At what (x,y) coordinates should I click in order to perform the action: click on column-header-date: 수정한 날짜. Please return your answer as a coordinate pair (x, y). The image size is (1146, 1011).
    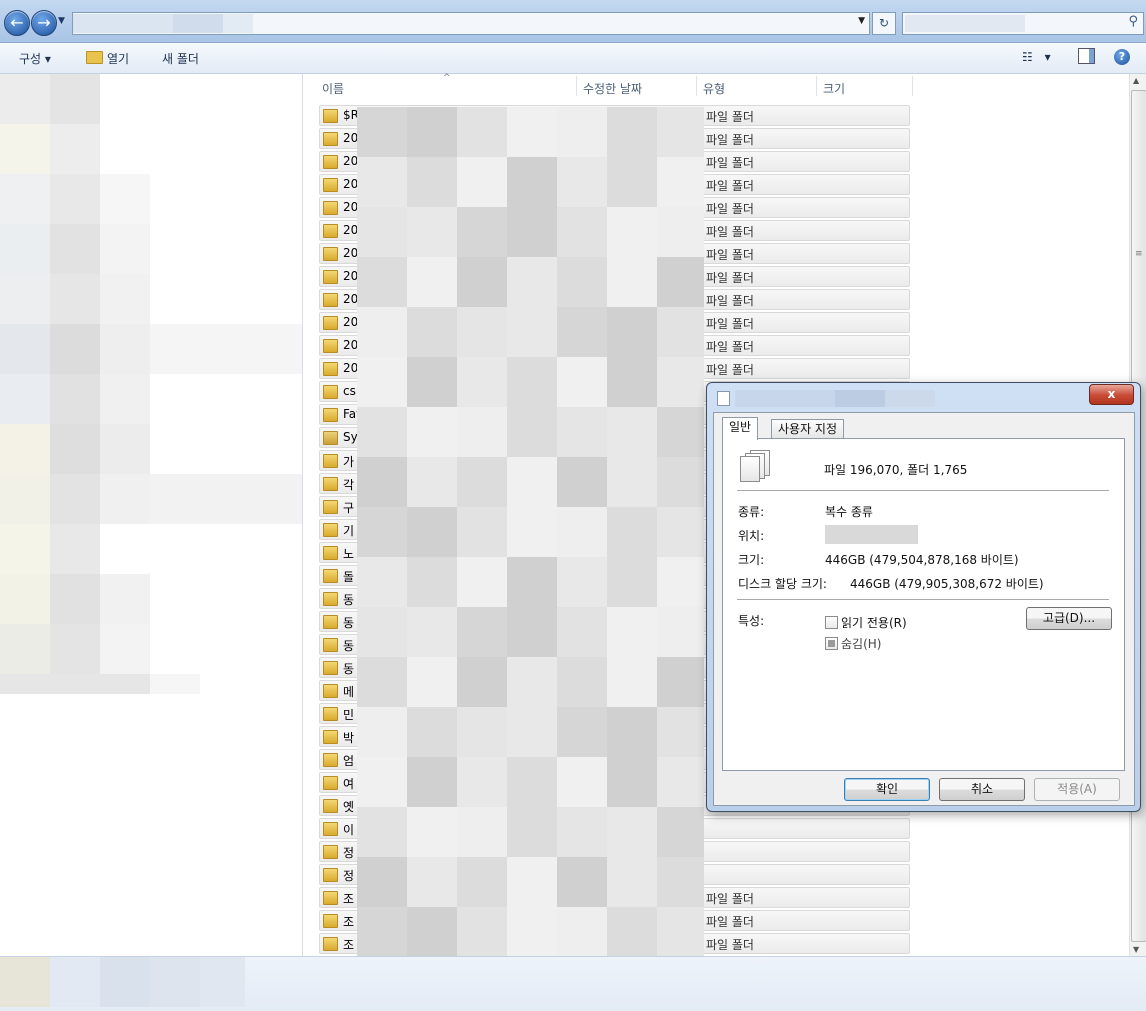
    Looking at the image, I should click on (612, 88).